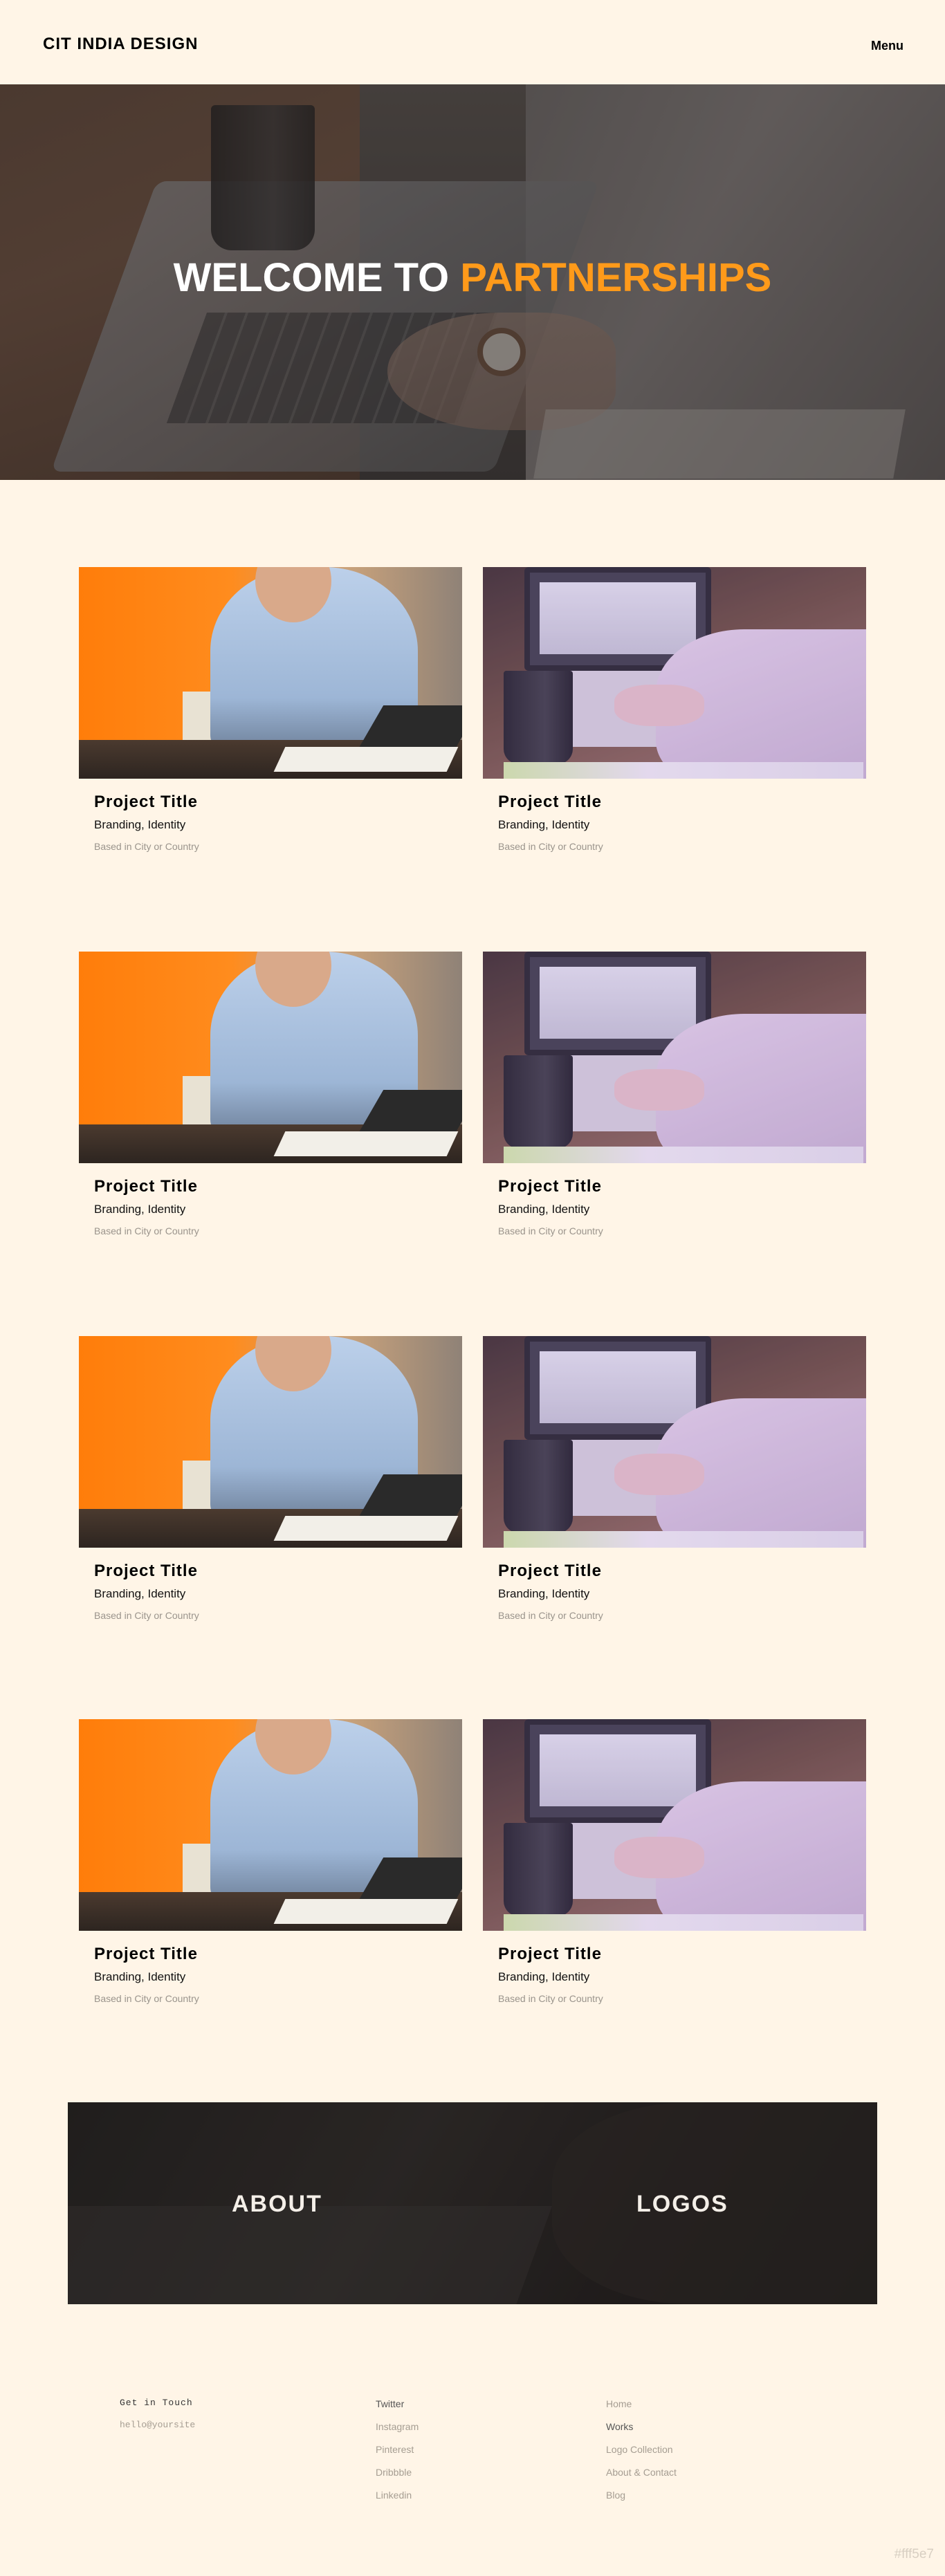 The width and height of the screenshot is (945, 2576). I want to click on about-link: ABOUT, so click(277, 2204).